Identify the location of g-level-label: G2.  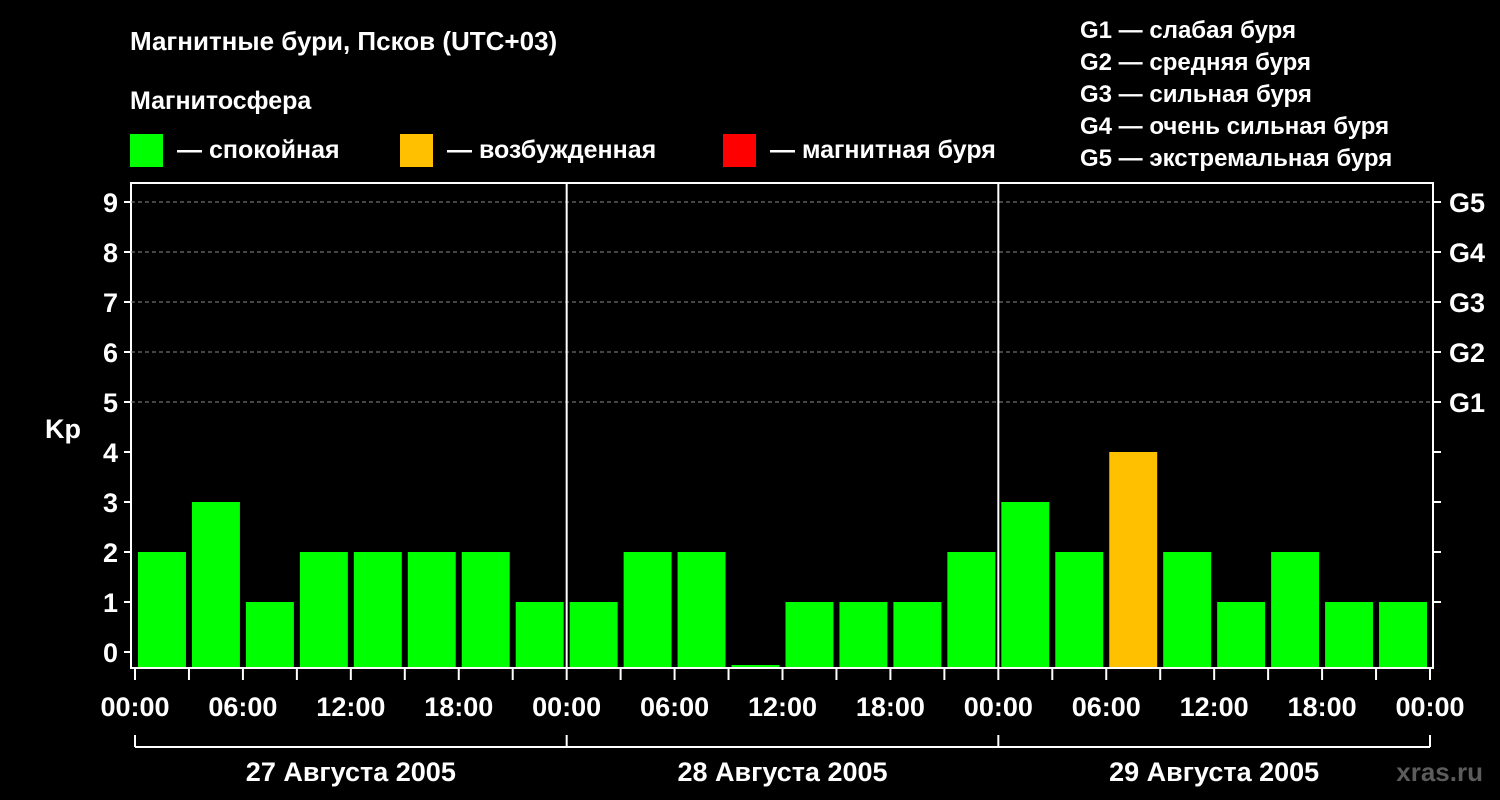
(1467, 353).